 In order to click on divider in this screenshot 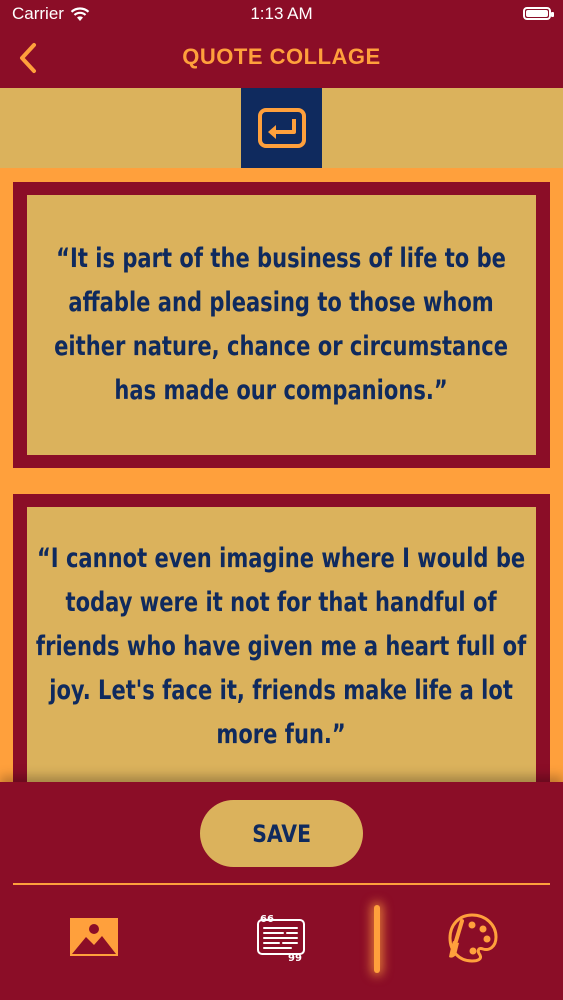, I will do `click(281, 884)`.